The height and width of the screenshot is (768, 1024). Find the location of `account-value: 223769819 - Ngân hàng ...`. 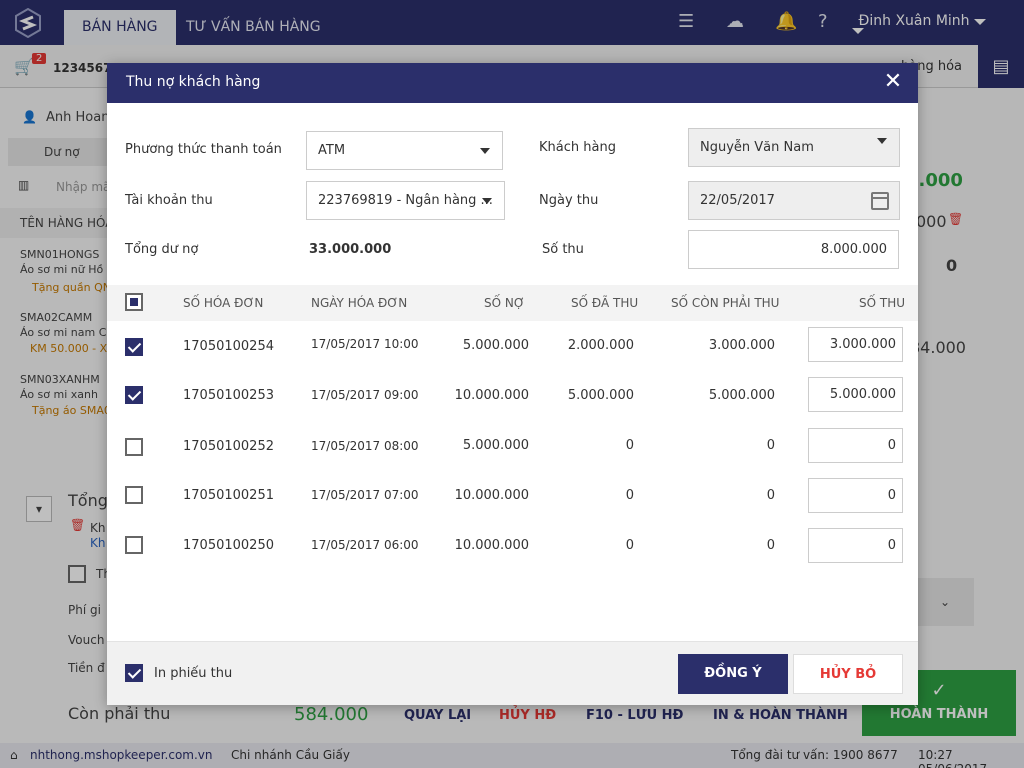

account-value: 223769819 - Ngân hàng ... is located at coordinates (405, 200).